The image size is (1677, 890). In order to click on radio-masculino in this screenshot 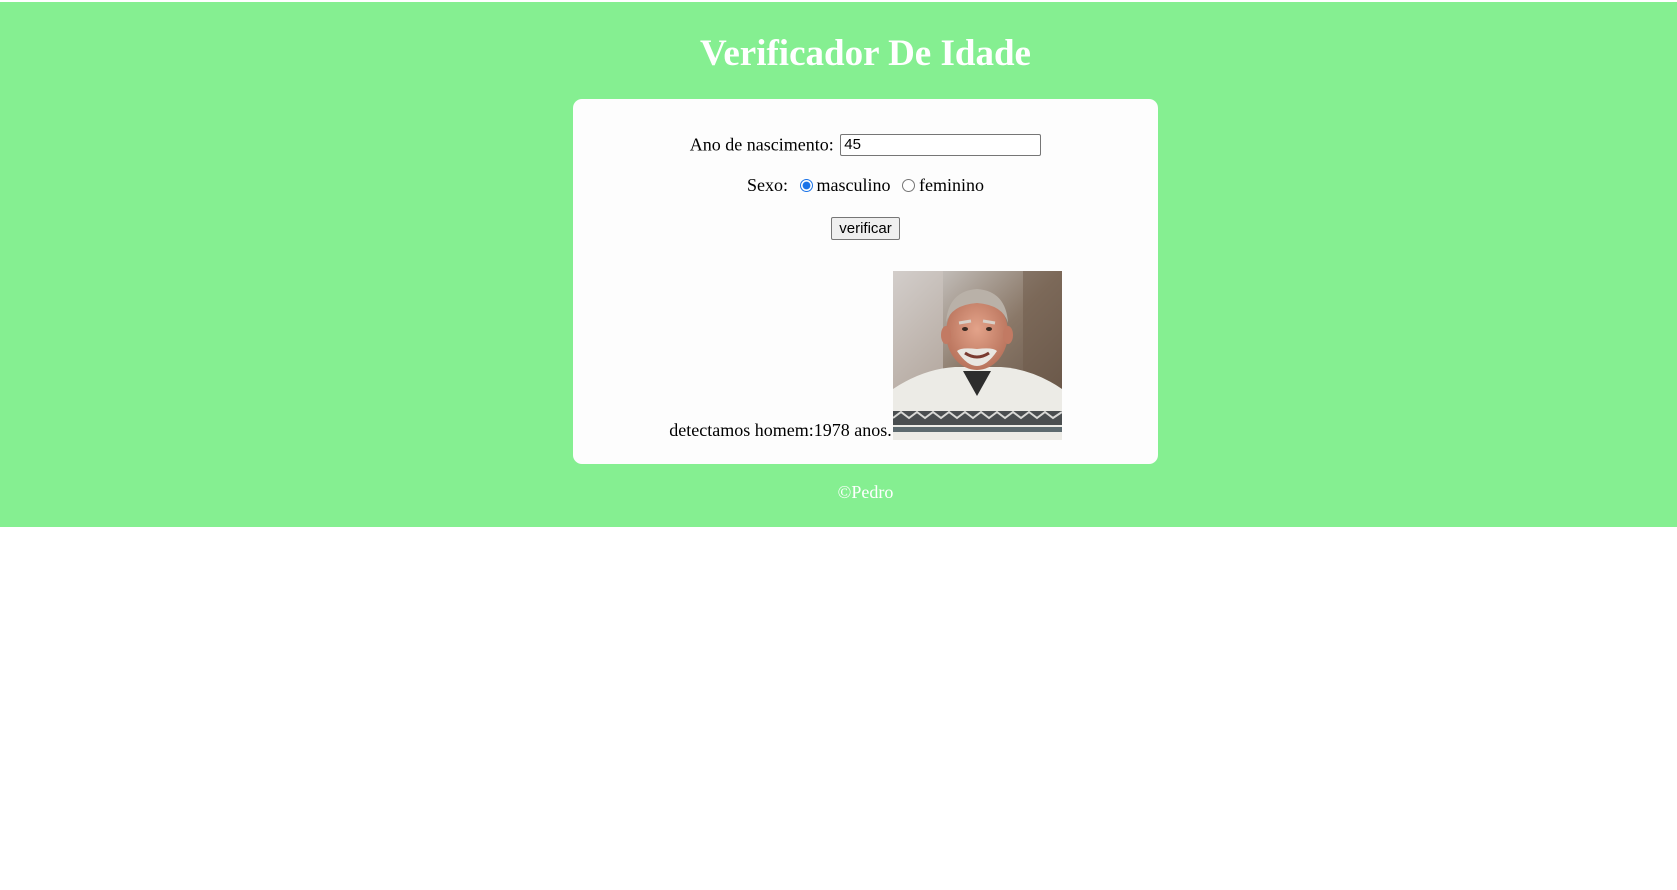, I will do `click(806, 185)`.